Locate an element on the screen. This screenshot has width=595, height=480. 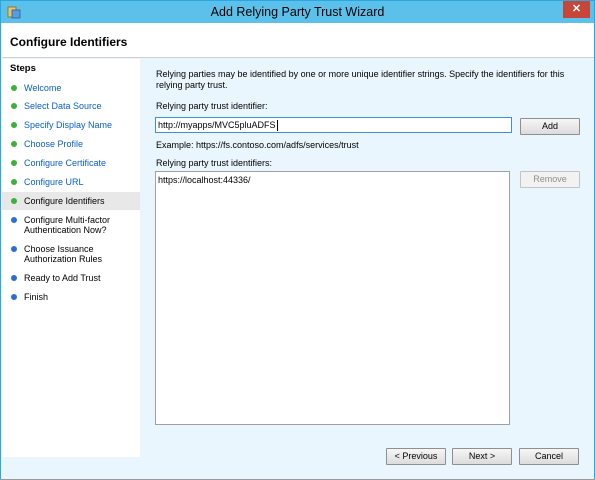
list-item: https://localhost:44336/ is located at coordinates (204, 180).